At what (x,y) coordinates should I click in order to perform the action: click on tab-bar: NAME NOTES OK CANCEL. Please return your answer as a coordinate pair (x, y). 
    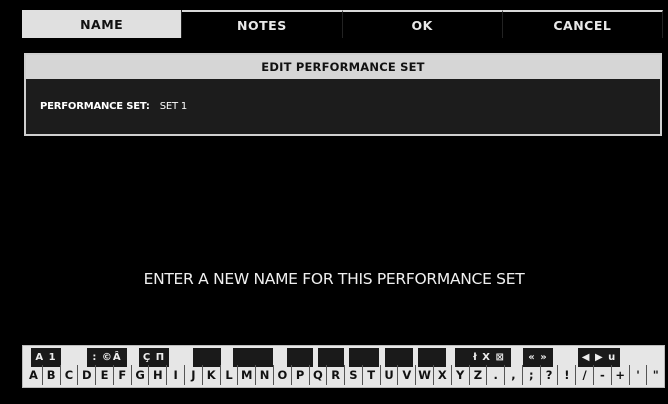
    Looking at the image, I should click on (342, 24).